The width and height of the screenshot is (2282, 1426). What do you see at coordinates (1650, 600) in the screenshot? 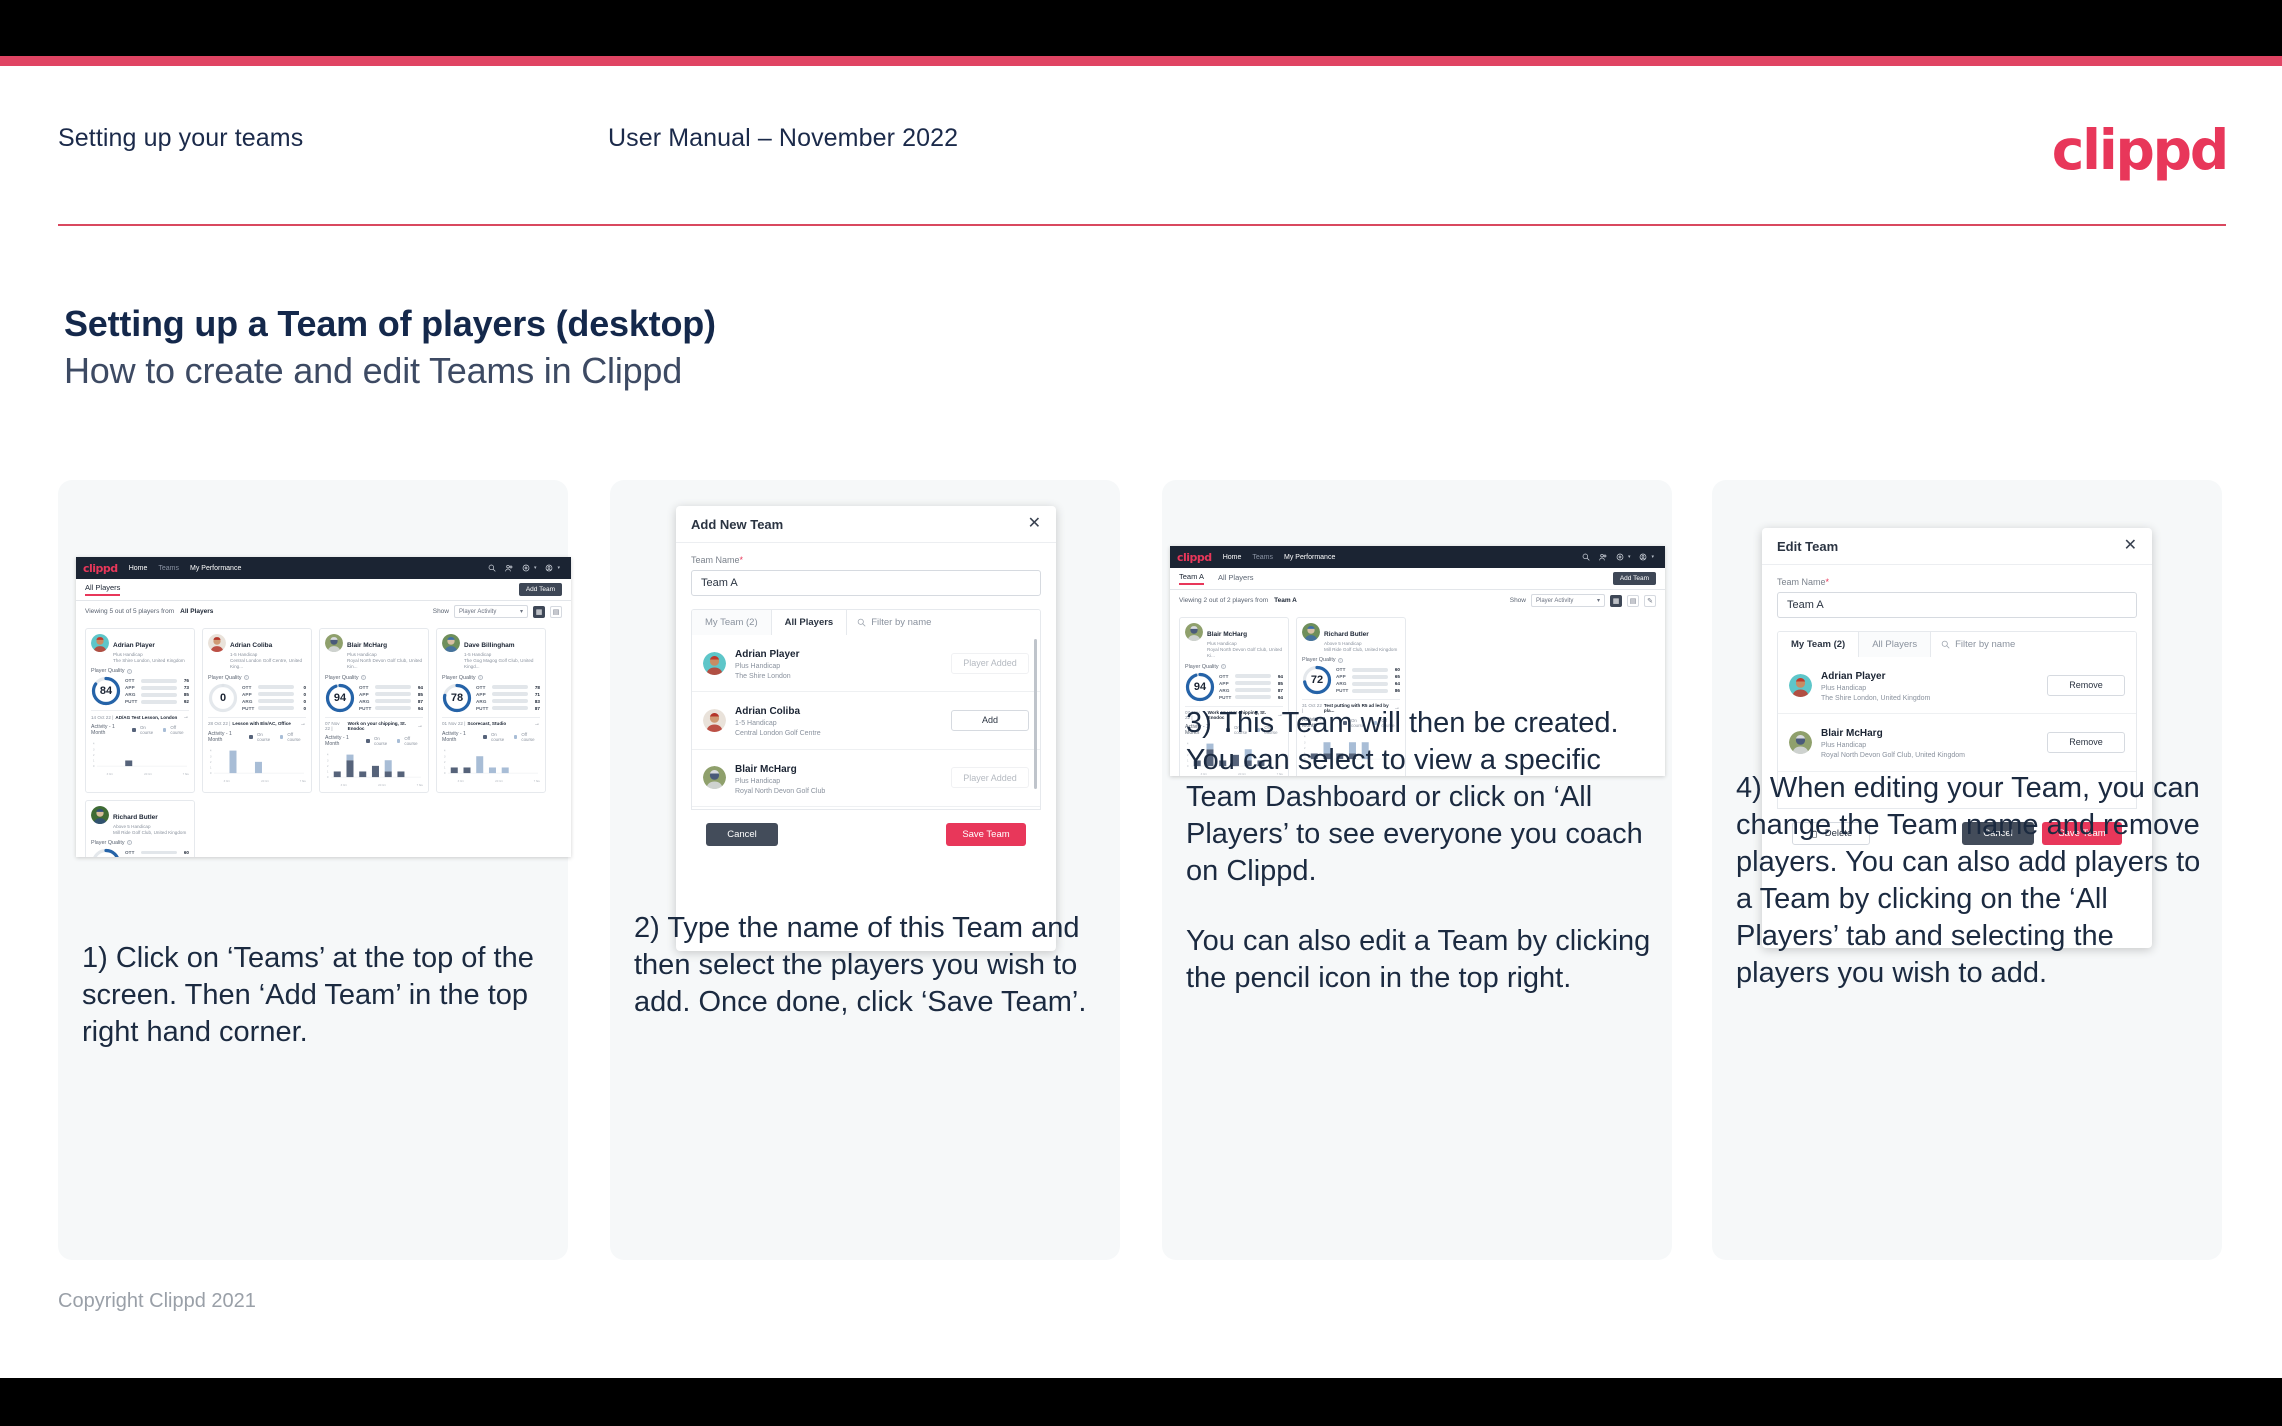
I see `pencil-icon: ✎` at bounding box center [1650, 600].